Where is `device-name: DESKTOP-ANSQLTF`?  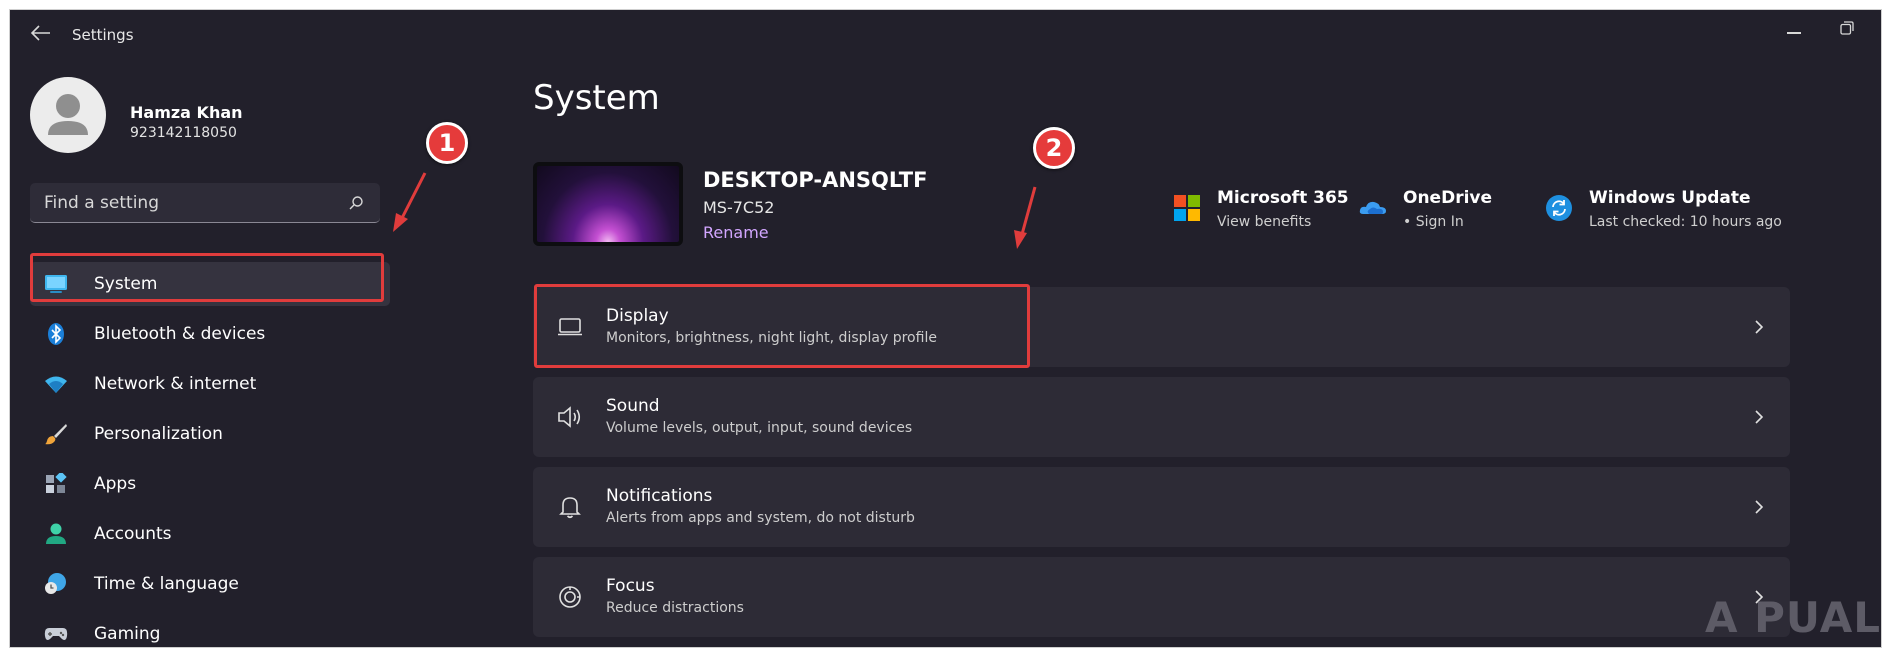 device-name: DESKTOP-ANSQLTF is located at coordinates (815, 180).